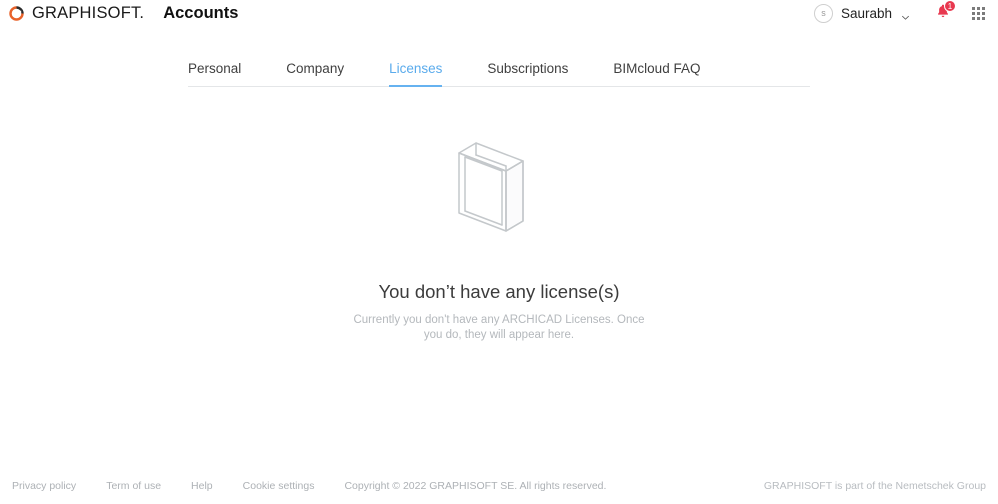  Describe the element at coordinates (133, 486) in the screenshot. I see `footer-link-term-of-use: Term of use` at that location.